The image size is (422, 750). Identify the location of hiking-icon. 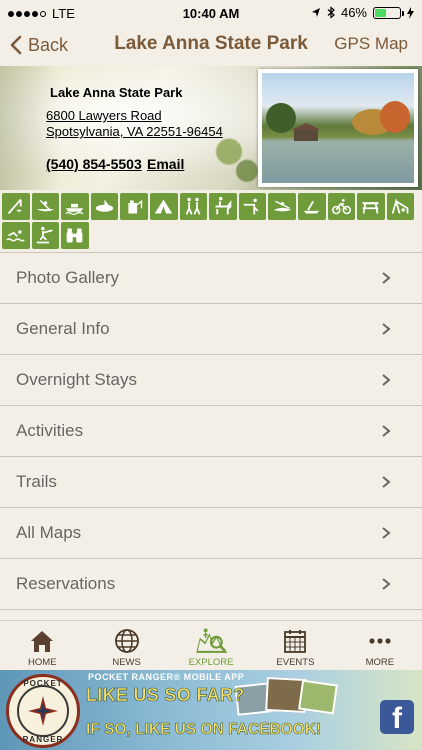
(193, 206).